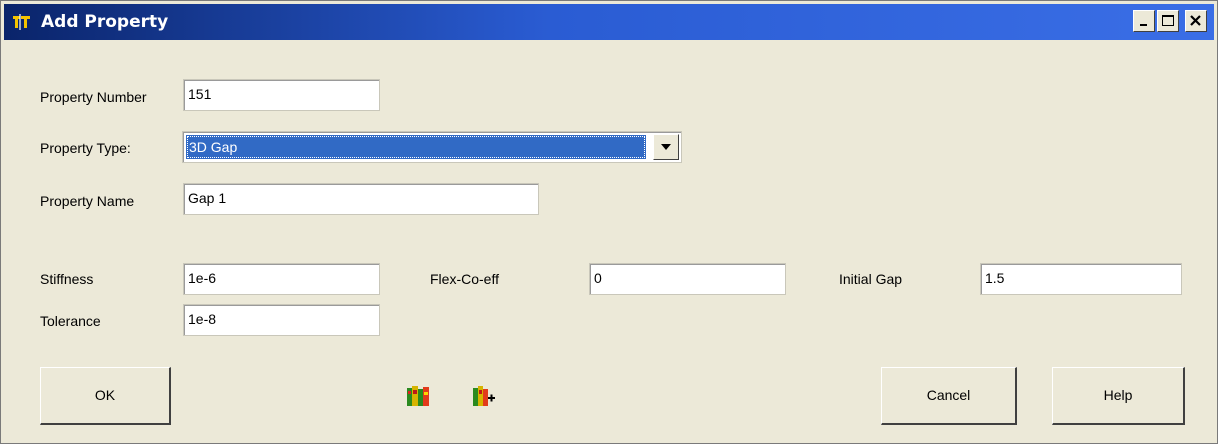 This screenshot has height=446, width=1220. I want to click on cancel-button: Cancel, so click(949, 396).